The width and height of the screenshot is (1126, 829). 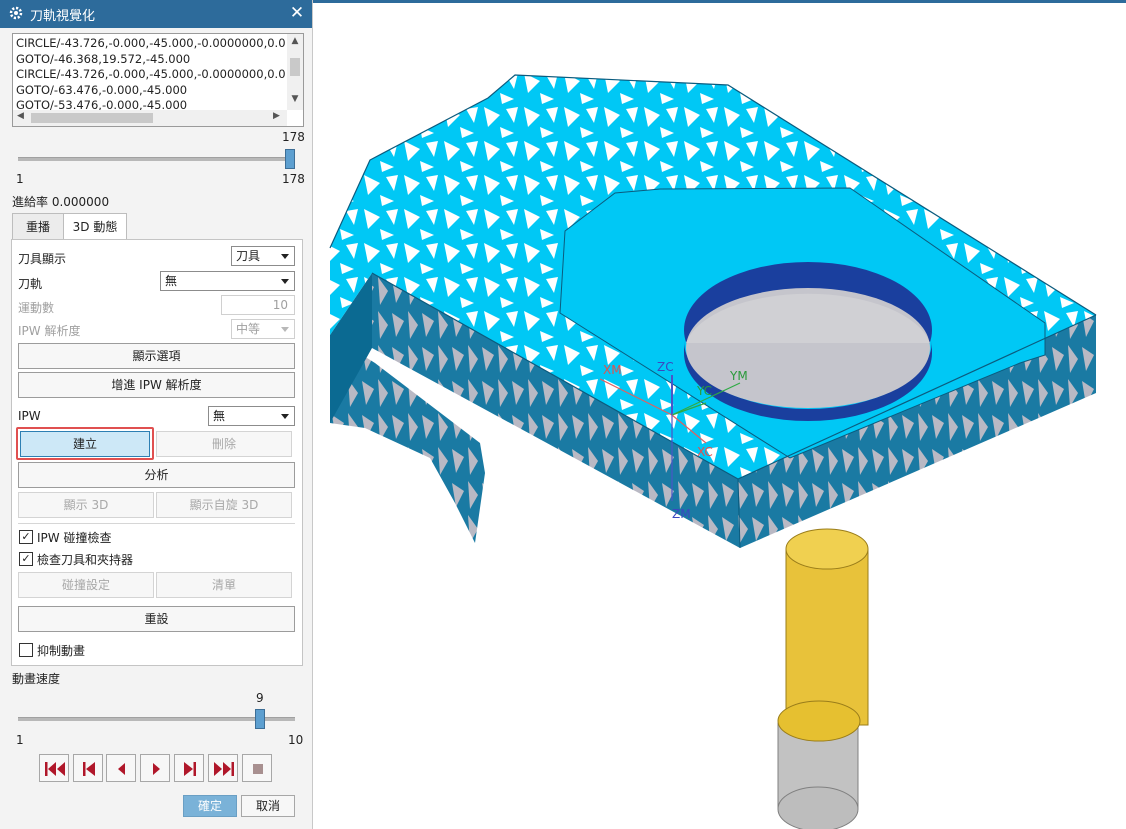 What do you see at coordinates (85, 560) in the screenshot?
I see `check-tool-holder-label: 檢查刀具和夾持器` at bounding box center [85, 560].